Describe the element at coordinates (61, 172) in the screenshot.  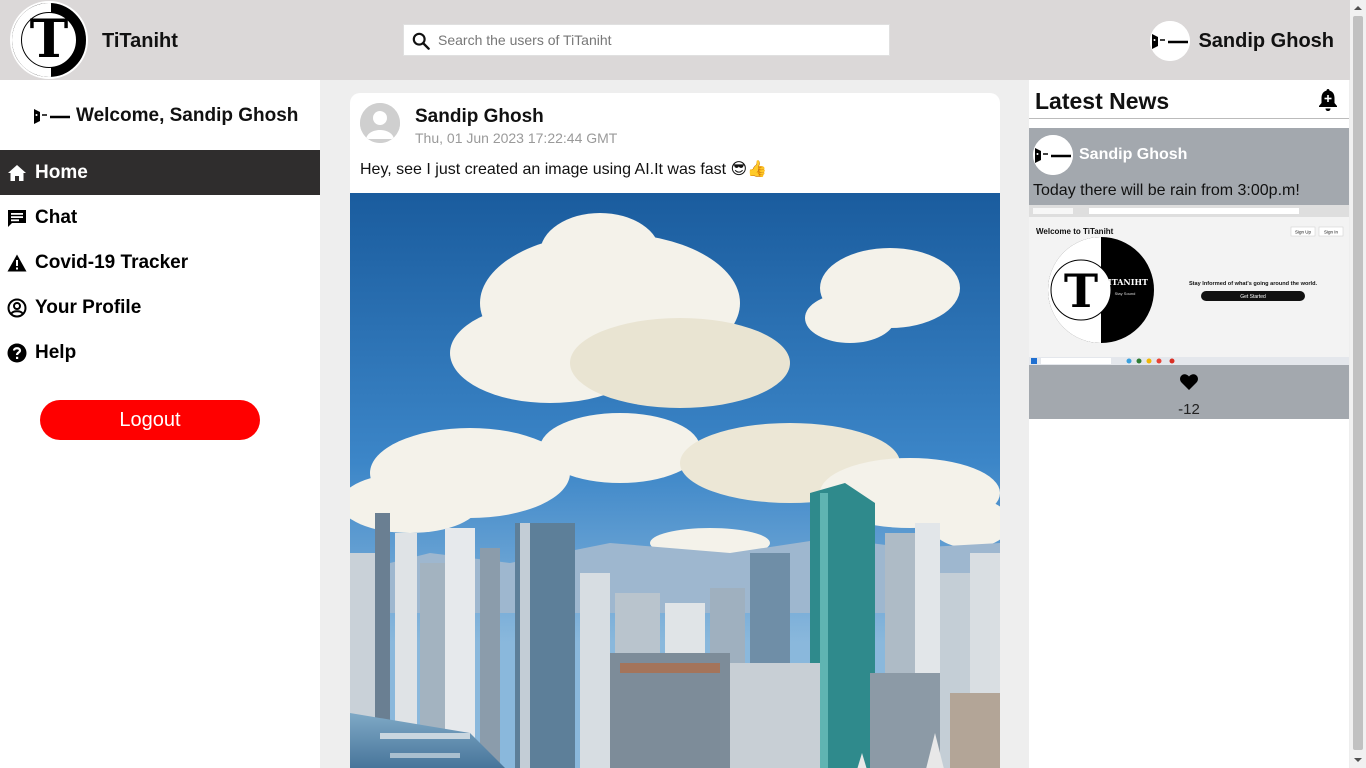
I see `sidebar-item-label: Home` at that location.